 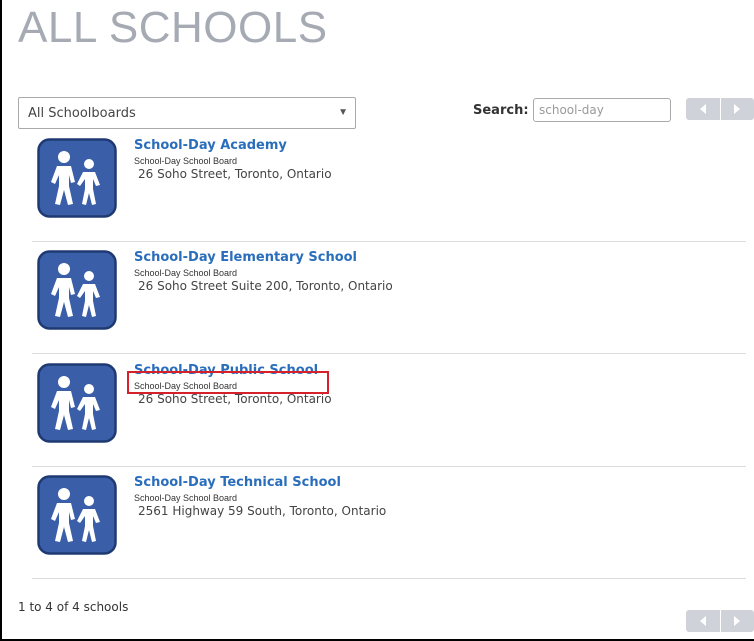 What do you see at coordinates (501, 110) in the screenshot?
I see `search-label: Search:` at bounding box center [501, 110].